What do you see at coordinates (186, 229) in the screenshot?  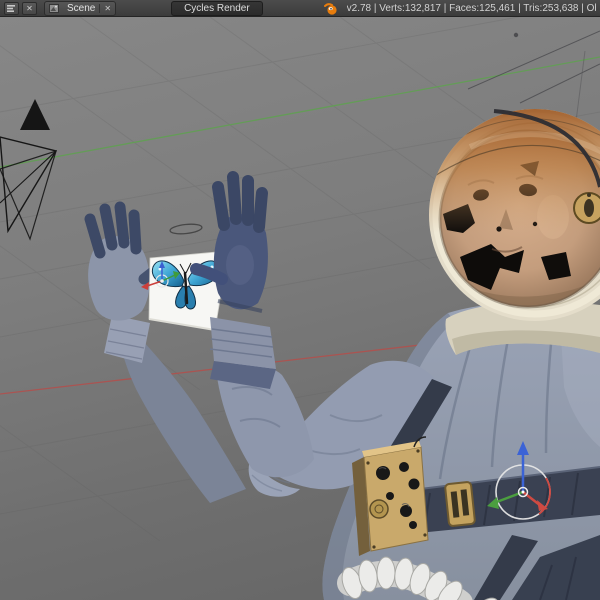 I see `wire-circle-object` at bounding box center [186, 229].